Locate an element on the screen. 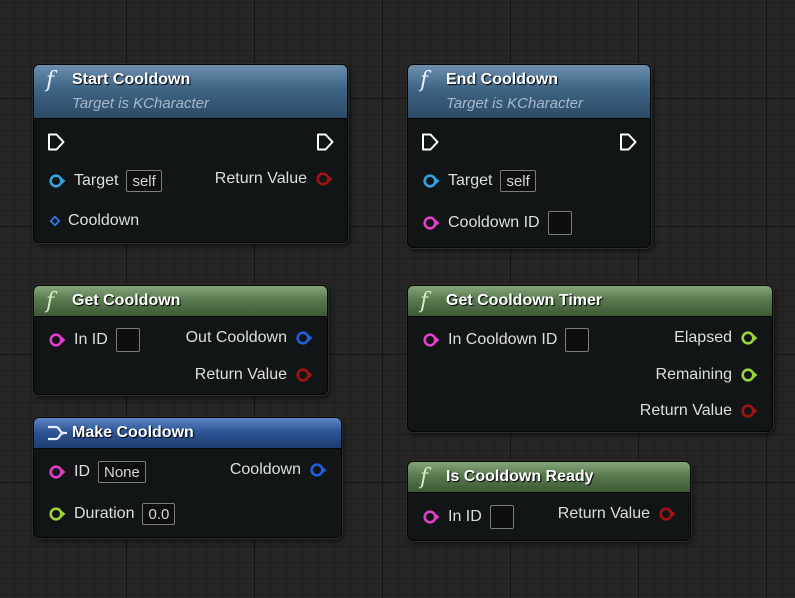 The height and width of the screenshot is (598, 795). node-header: f Is Cooldown Ready is located at coordinates (549, 477).